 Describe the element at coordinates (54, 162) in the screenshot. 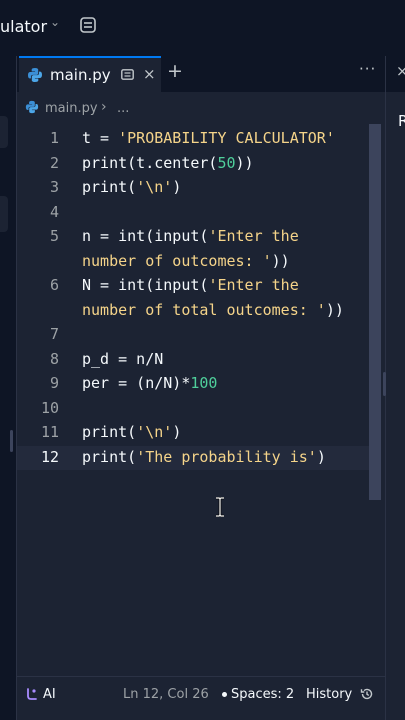

I see `line-number: 2` at that location.